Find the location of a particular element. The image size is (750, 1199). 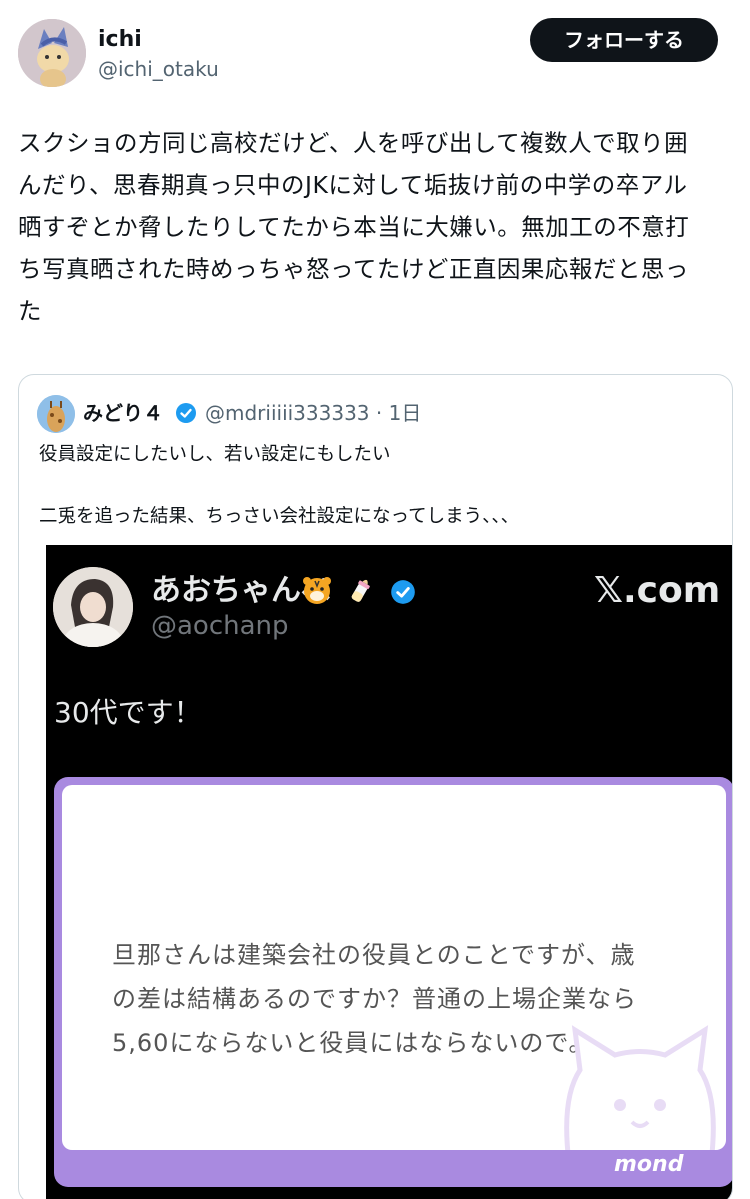

author-display-name: ichi is located at coordinates (120, 40).